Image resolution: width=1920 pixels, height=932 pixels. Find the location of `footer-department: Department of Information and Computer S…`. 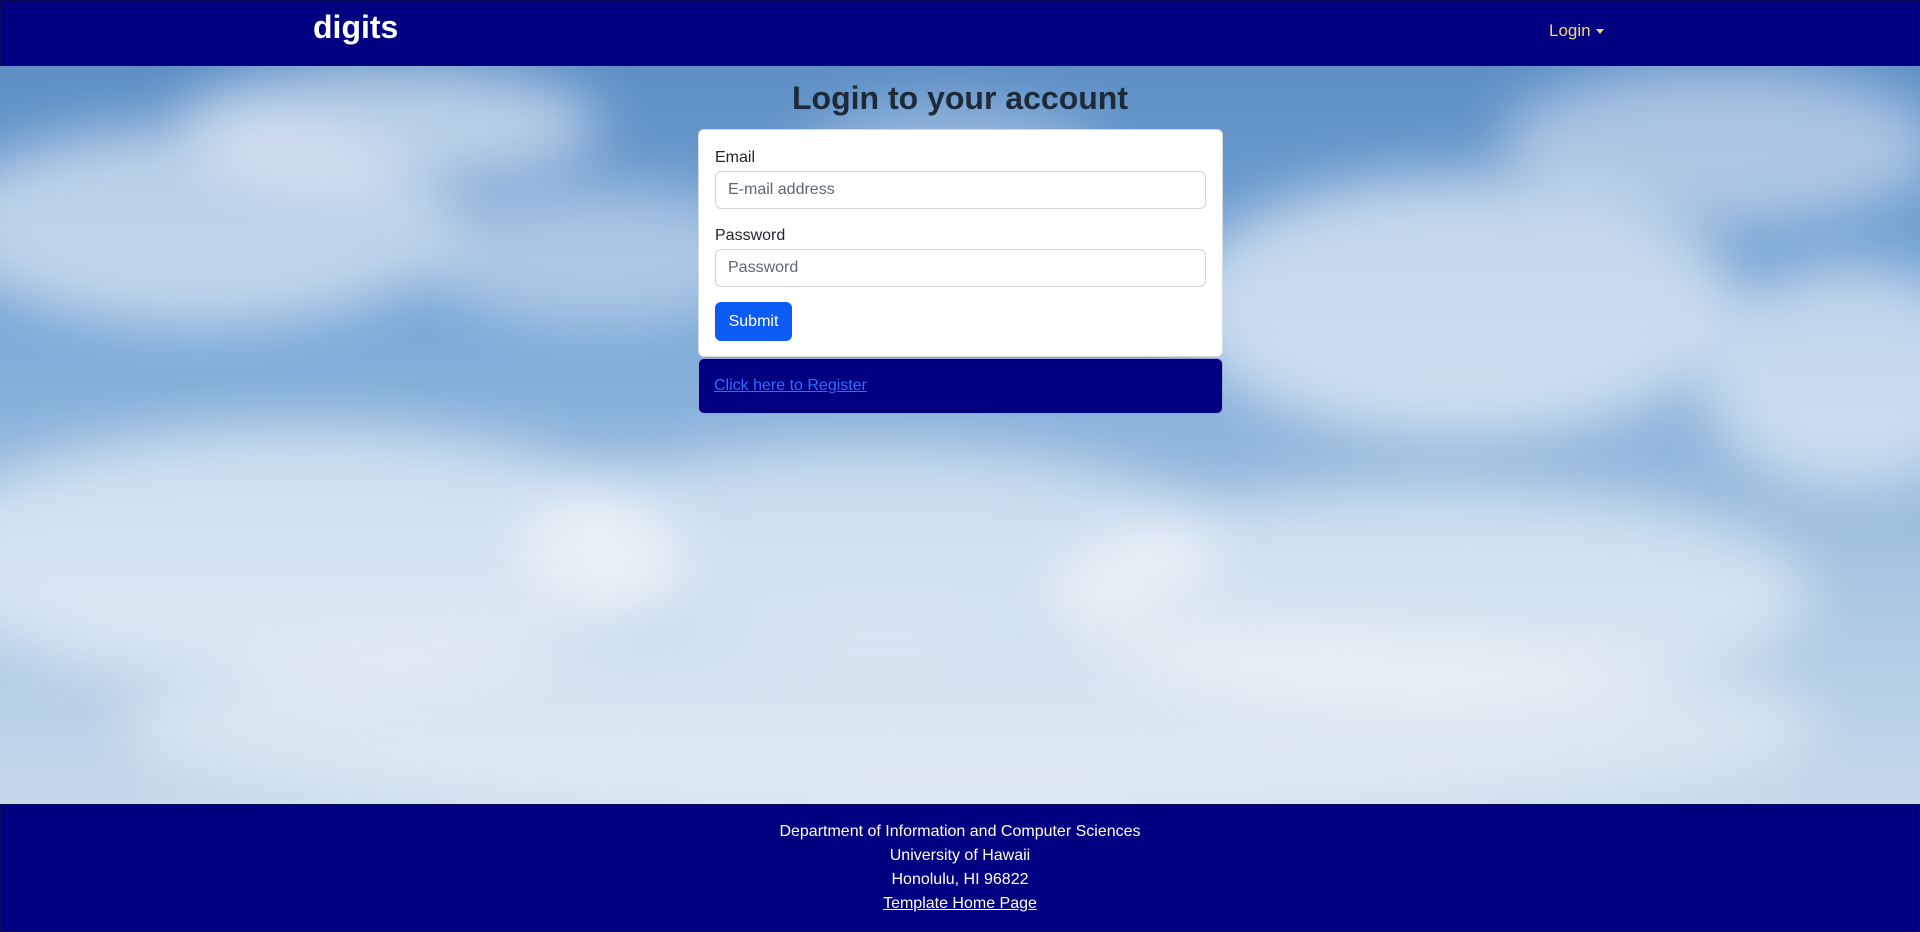

footer-department: Department of Information and Computer S… is located at coordinates (960, 831).